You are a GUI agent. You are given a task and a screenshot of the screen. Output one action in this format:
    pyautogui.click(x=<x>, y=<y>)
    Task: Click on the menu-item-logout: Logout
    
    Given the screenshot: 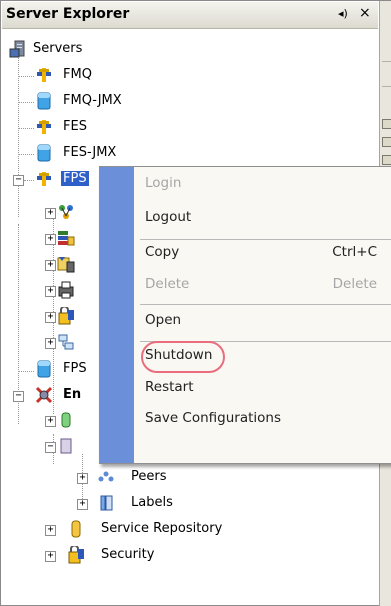 What is the action you would take?
    pyautogui.click(x=168, y=217)
    